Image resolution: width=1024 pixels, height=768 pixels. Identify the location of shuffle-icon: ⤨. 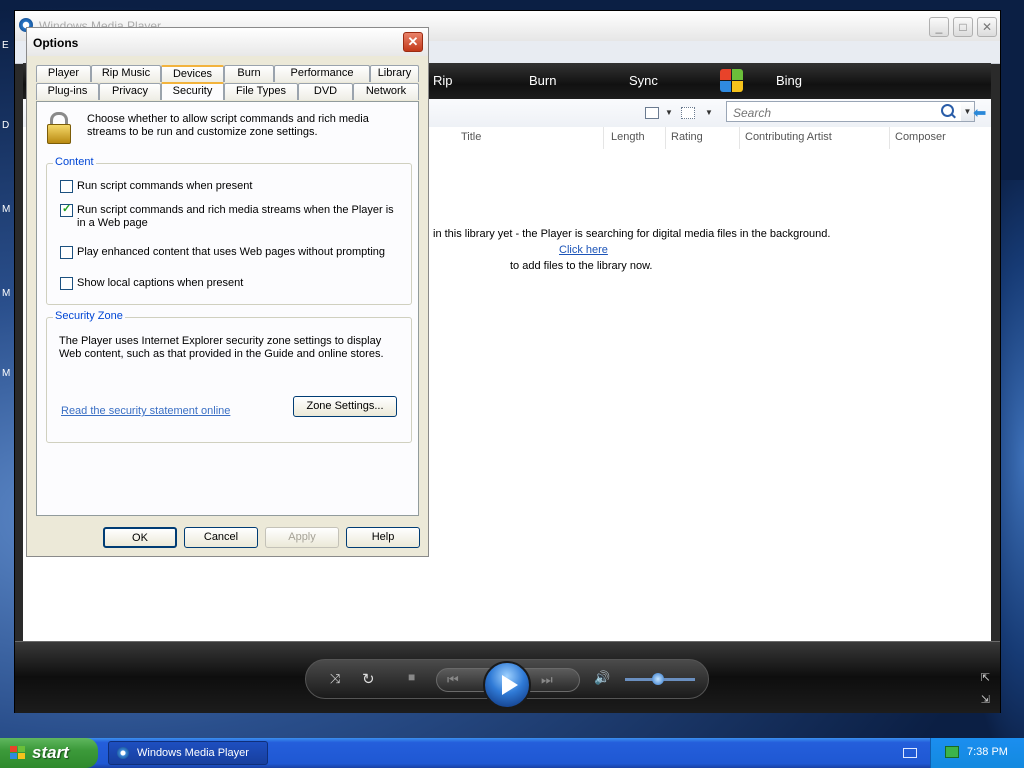
(335, 679).